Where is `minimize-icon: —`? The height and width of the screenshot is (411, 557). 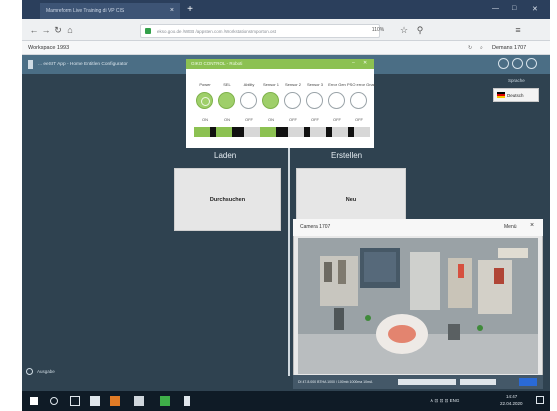 minimize-icon: — is located at coordinates (495, 8).